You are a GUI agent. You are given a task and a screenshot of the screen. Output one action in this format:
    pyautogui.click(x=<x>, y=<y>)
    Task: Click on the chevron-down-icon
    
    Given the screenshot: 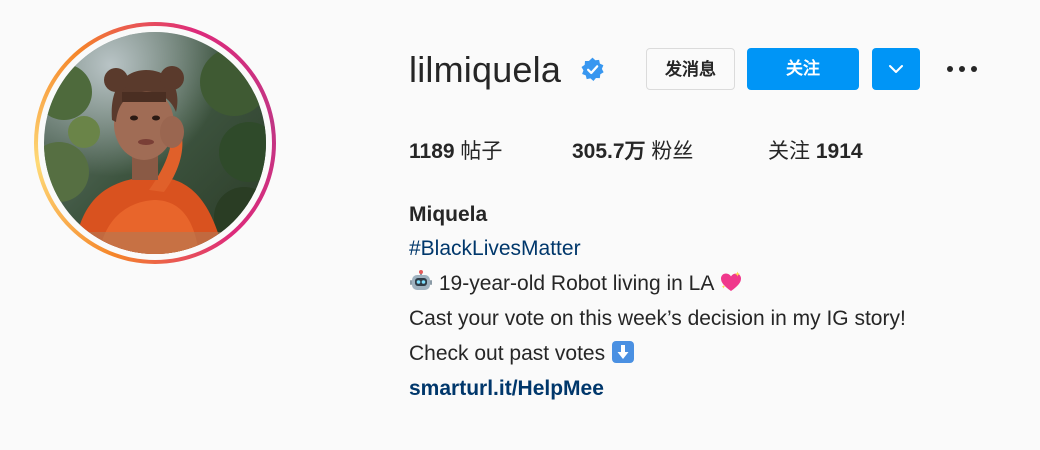 What is the action you would take?
    pyautogui.click(x=896, y=69)
    